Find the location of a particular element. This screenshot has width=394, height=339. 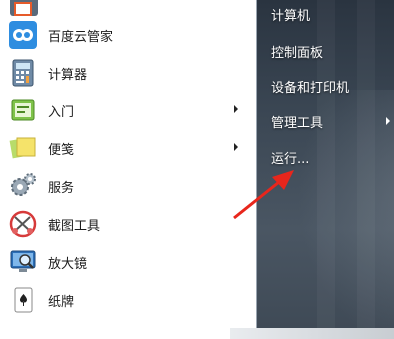

program-item-getting-started: 入门 is located at coordinates (128, 110).